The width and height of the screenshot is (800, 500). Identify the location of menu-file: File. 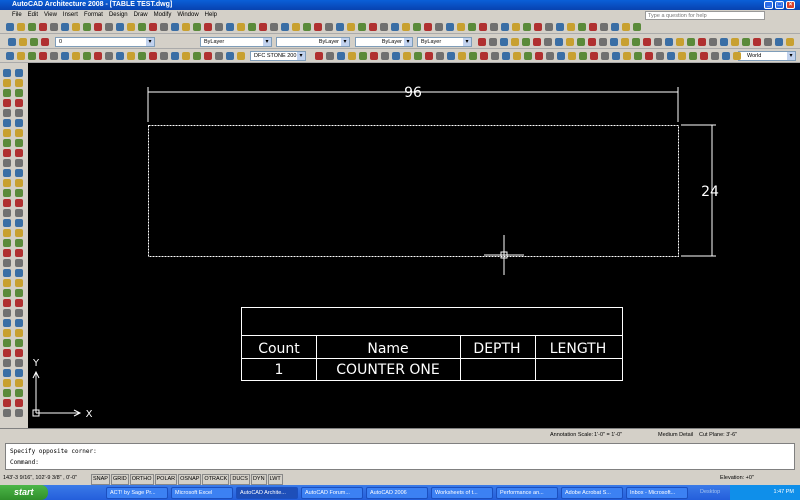
(17, 15).